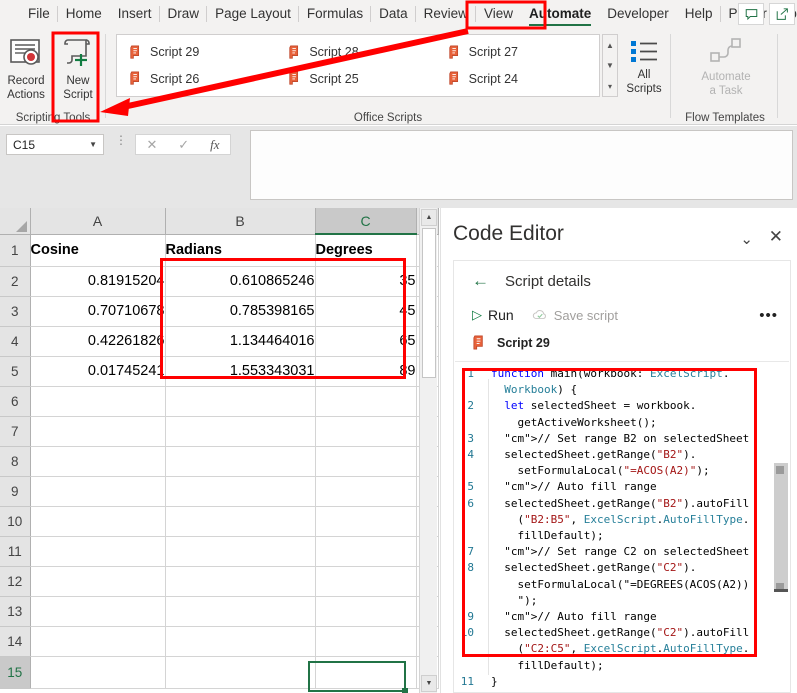 The width and height of the screenshot is (797, 693). Describe the element at coordinates (366, 431) in the screenshot. I see `cell-c7` at that location.